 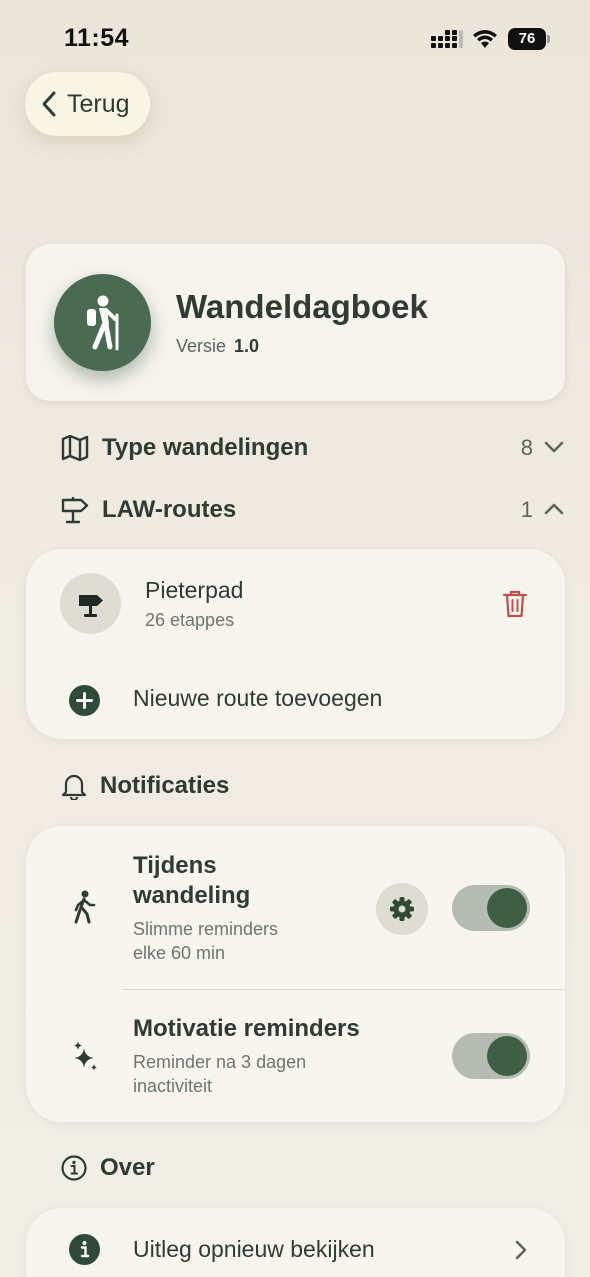 I want to click on walking-person-icon, so click(x=85, y=907).